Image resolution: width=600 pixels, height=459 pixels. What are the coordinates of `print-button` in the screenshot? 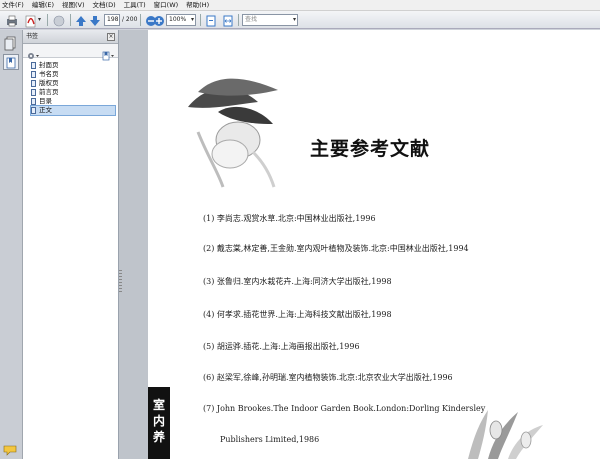 It's located at (12, 20).